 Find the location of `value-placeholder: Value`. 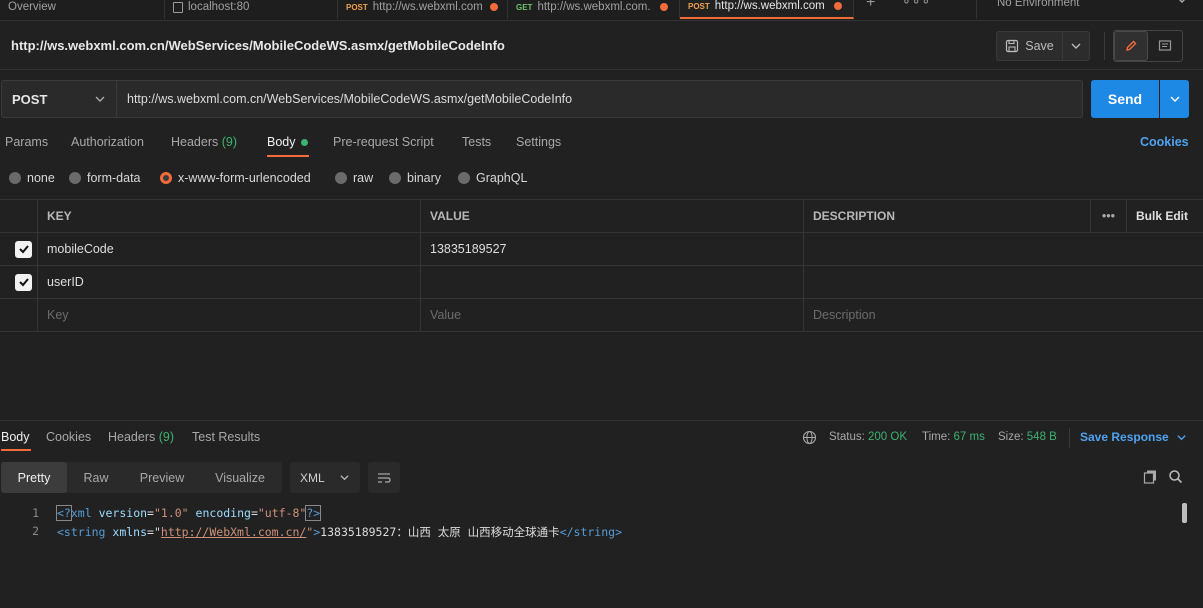

value-placeholder: Value is located at coordinates (612, 315).